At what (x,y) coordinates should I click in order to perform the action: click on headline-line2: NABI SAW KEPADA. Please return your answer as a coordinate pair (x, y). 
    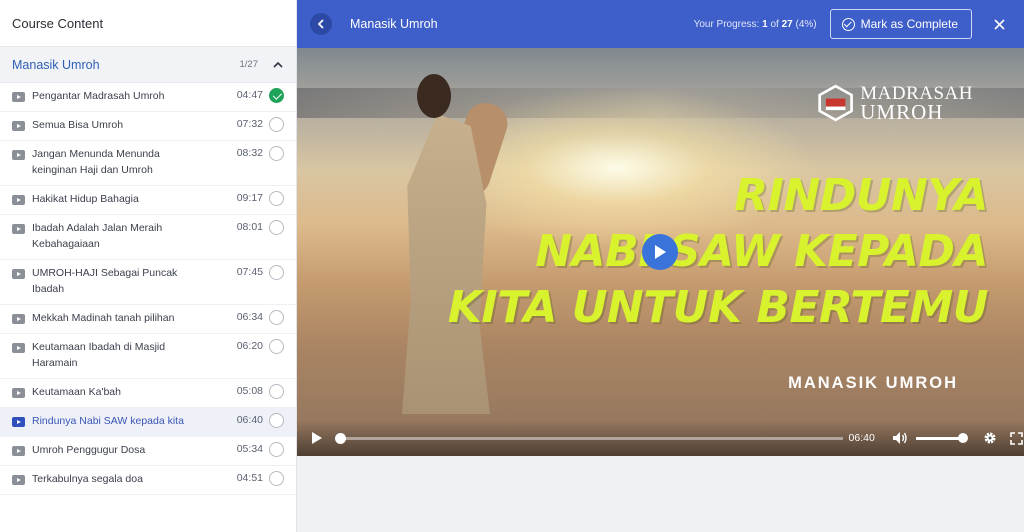
    Looking at the image, I should click on (761, 251).